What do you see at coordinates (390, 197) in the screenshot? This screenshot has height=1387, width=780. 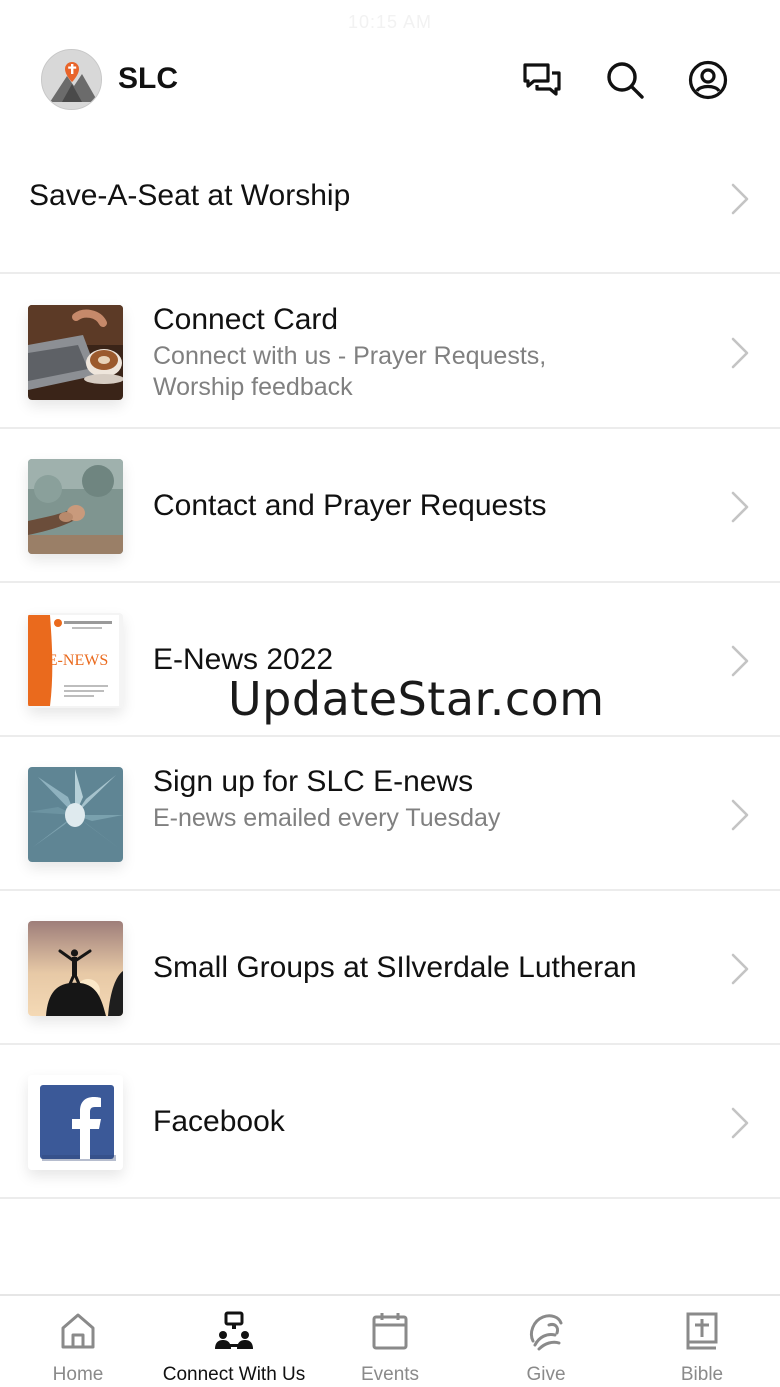 I see `save-a-seat-row: Save-A-Seat at Worship` at bounding box center [390, 197].